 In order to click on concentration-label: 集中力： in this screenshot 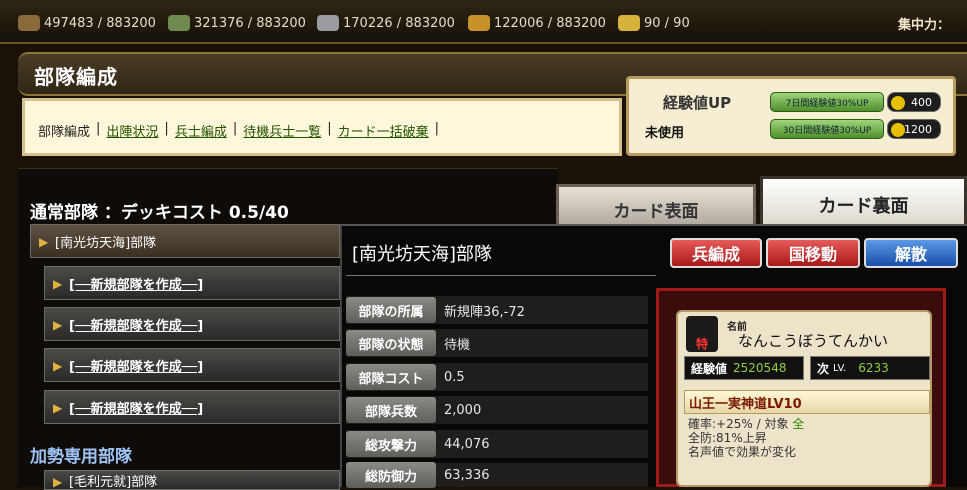, I will do `click(924, 25)`.